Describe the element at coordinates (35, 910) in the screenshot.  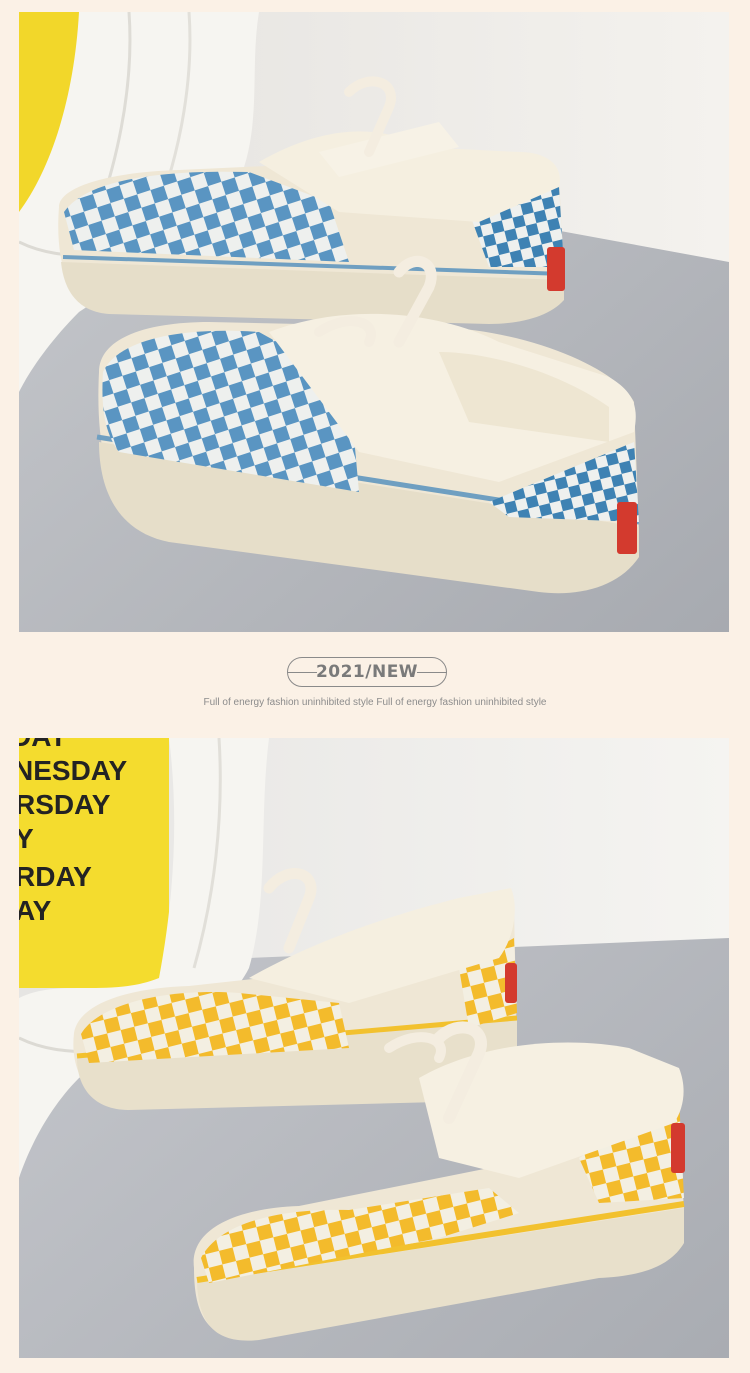
I see `poster-line-6: AY` at that location.